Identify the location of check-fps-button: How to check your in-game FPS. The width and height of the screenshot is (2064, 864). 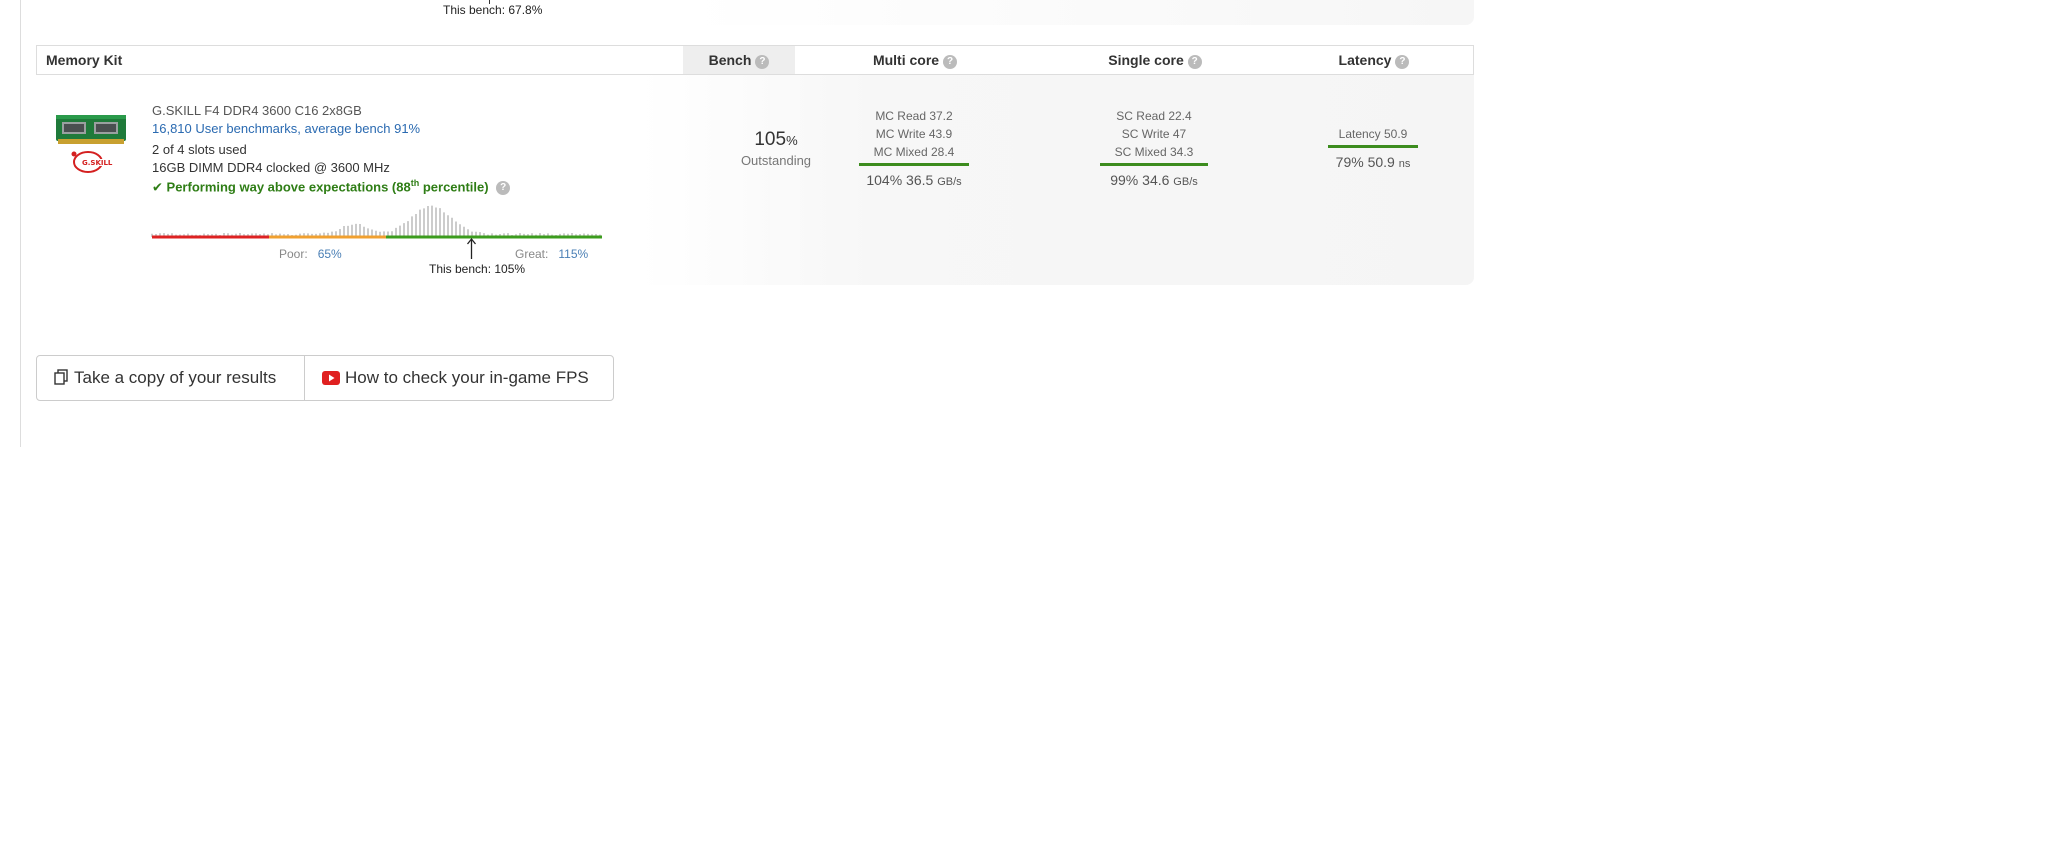
(460, 378).